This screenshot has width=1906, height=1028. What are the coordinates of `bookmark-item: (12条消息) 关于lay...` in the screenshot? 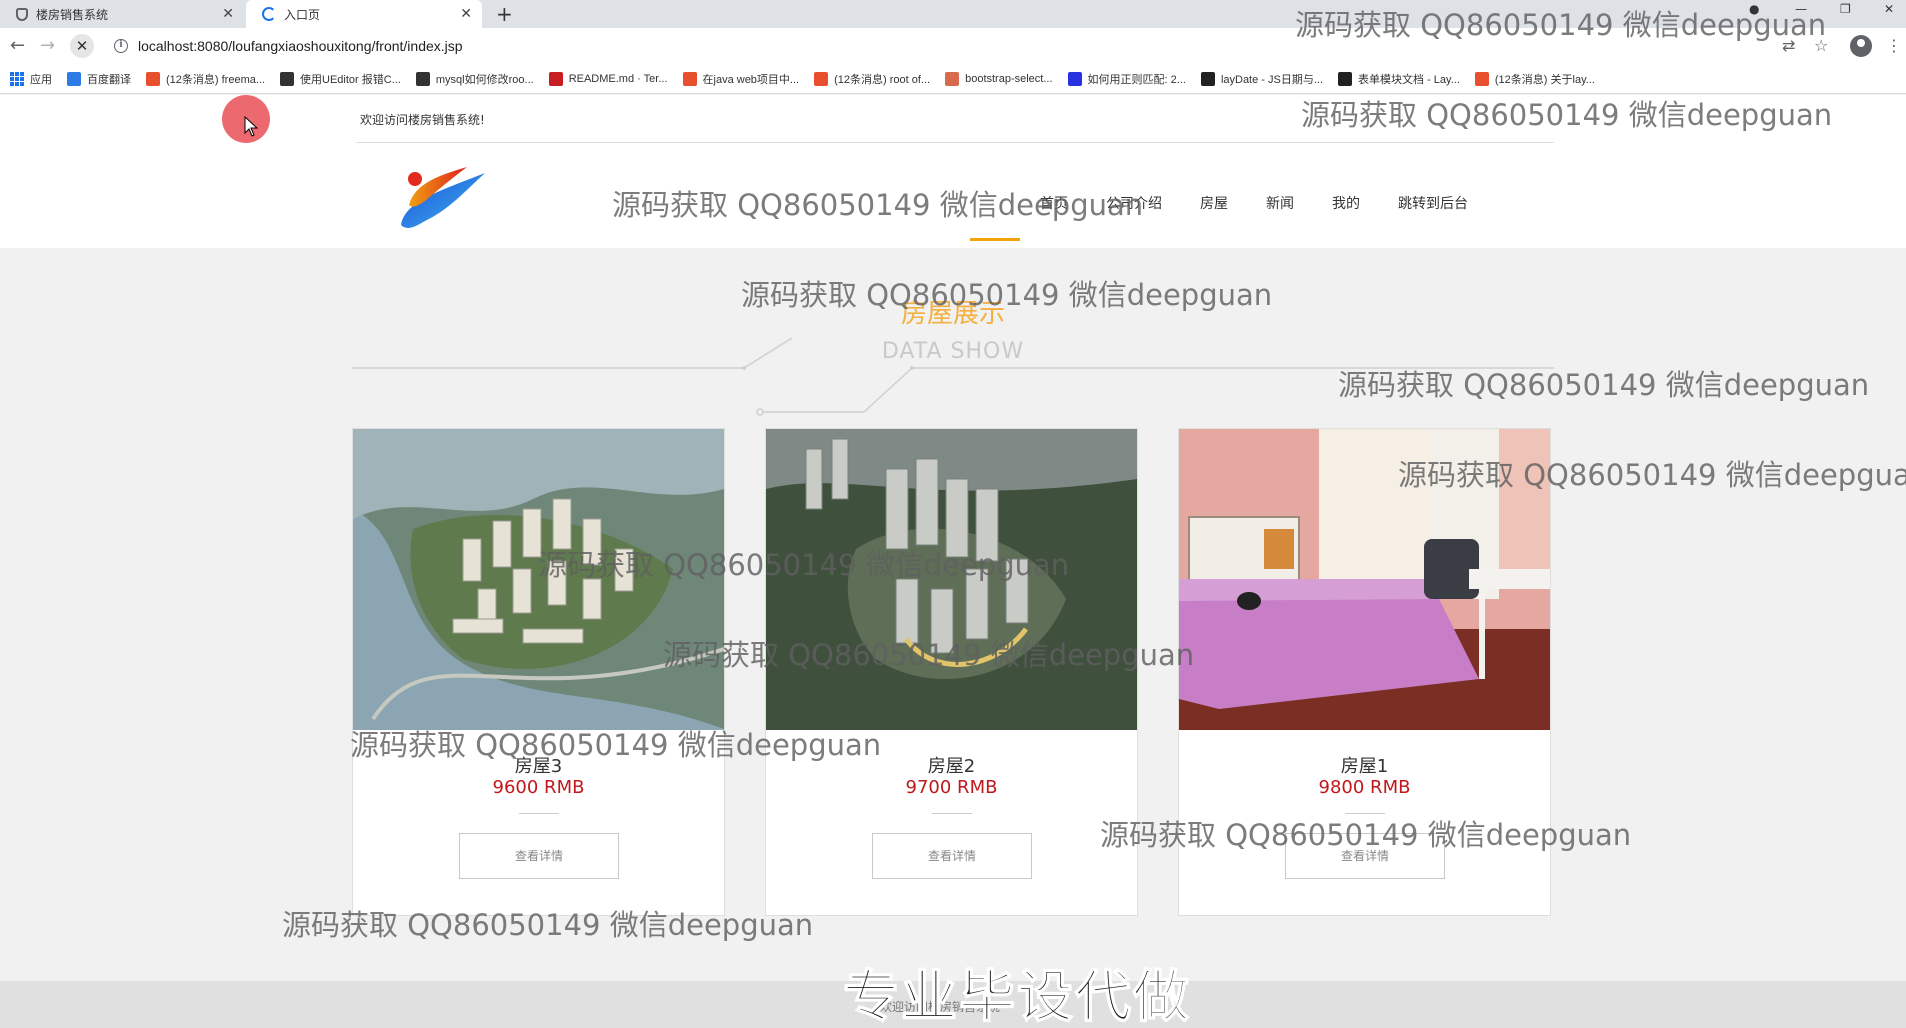 It's located at (1534, 79).